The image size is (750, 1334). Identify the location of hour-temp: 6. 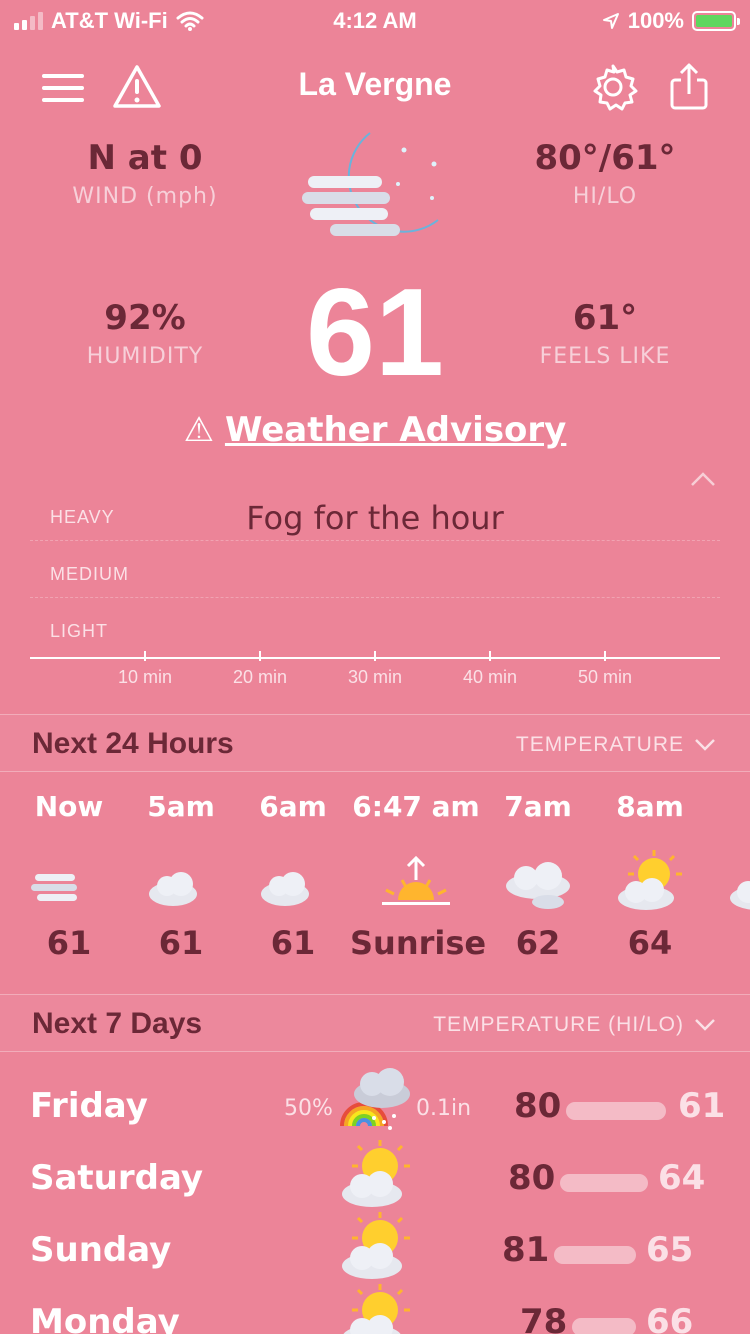
(728, 943).